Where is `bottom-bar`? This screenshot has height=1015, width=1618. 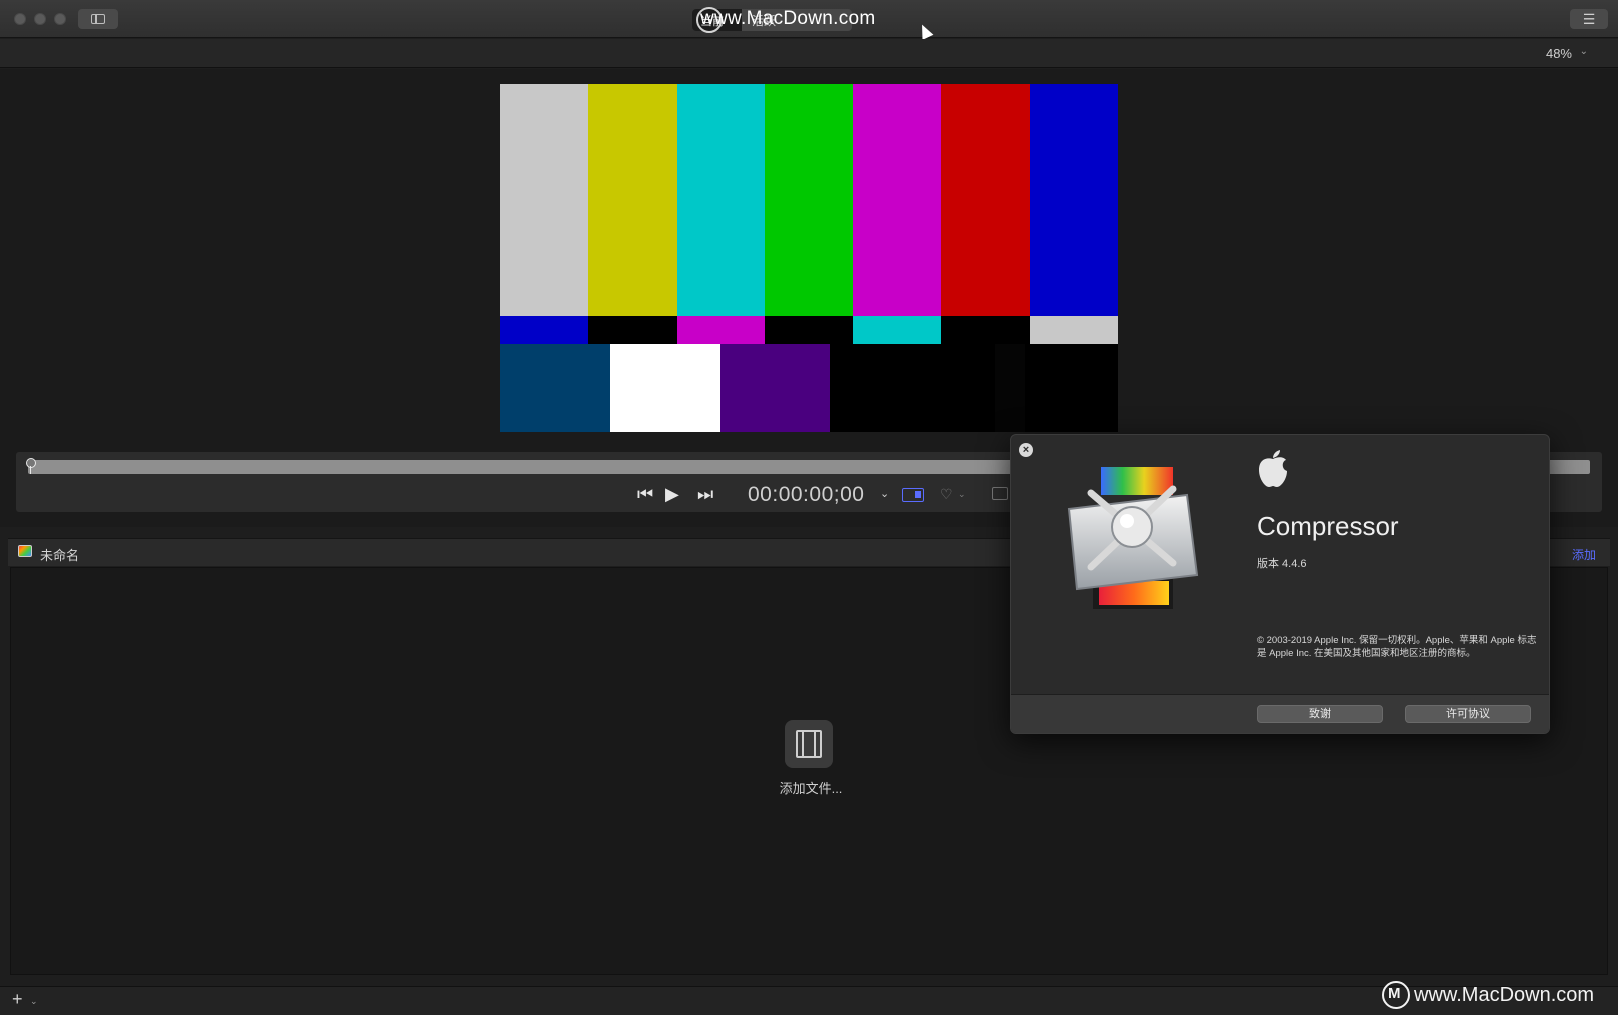
bottom-bar is located at coordinates (809, 1000).